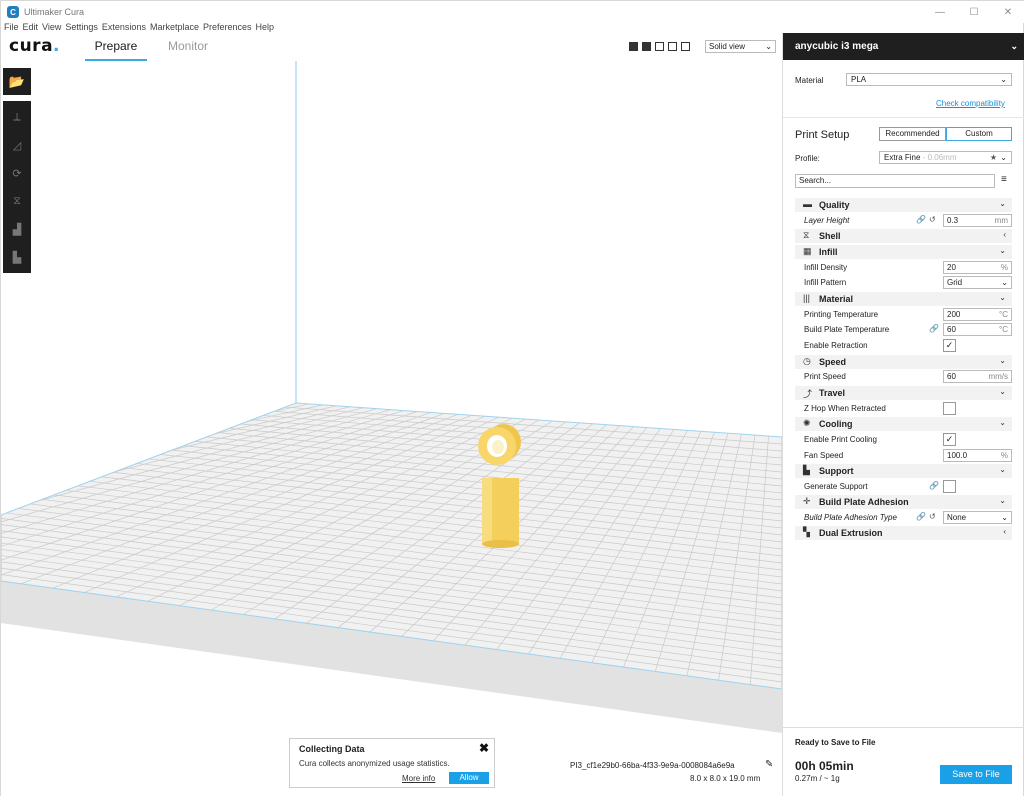 The image size is (1024, 796). What do you see at coordinates (903, 377) in the screenshot?
I see `setting-print-speed: Print Speed 60 mm/s` at bounding box center [903, 377].